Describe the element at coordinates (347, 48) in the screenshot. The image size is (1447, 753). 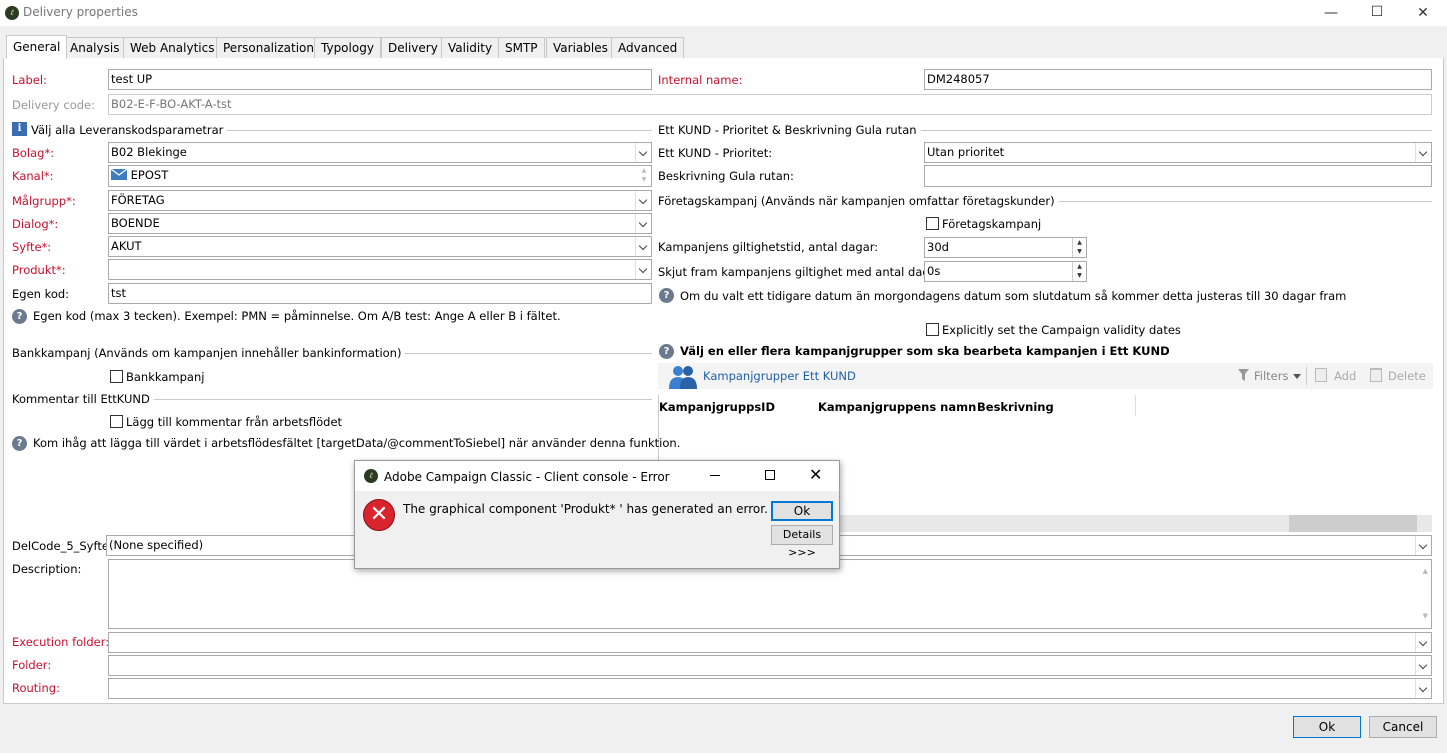
I see `tab-typology: Typology` at that location.